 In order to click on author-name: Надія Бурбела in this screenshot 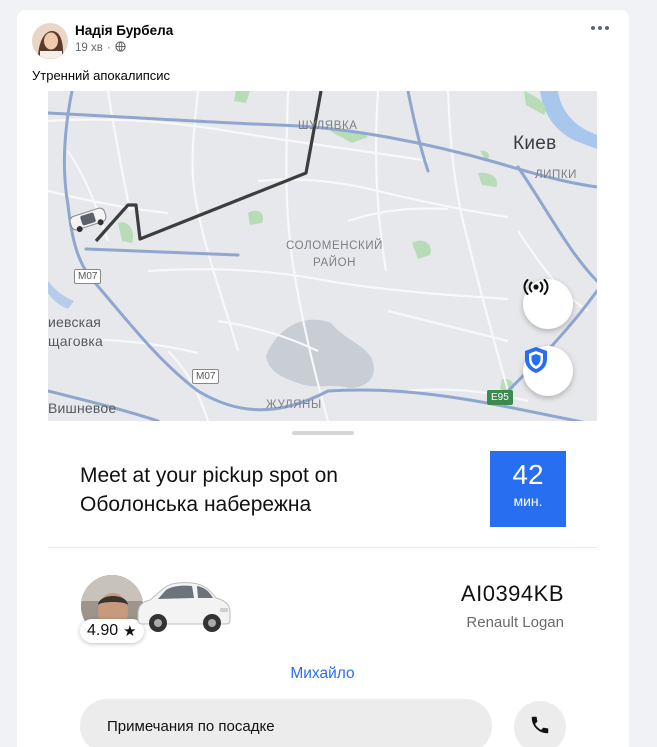, I will do `click(124, 30)`.